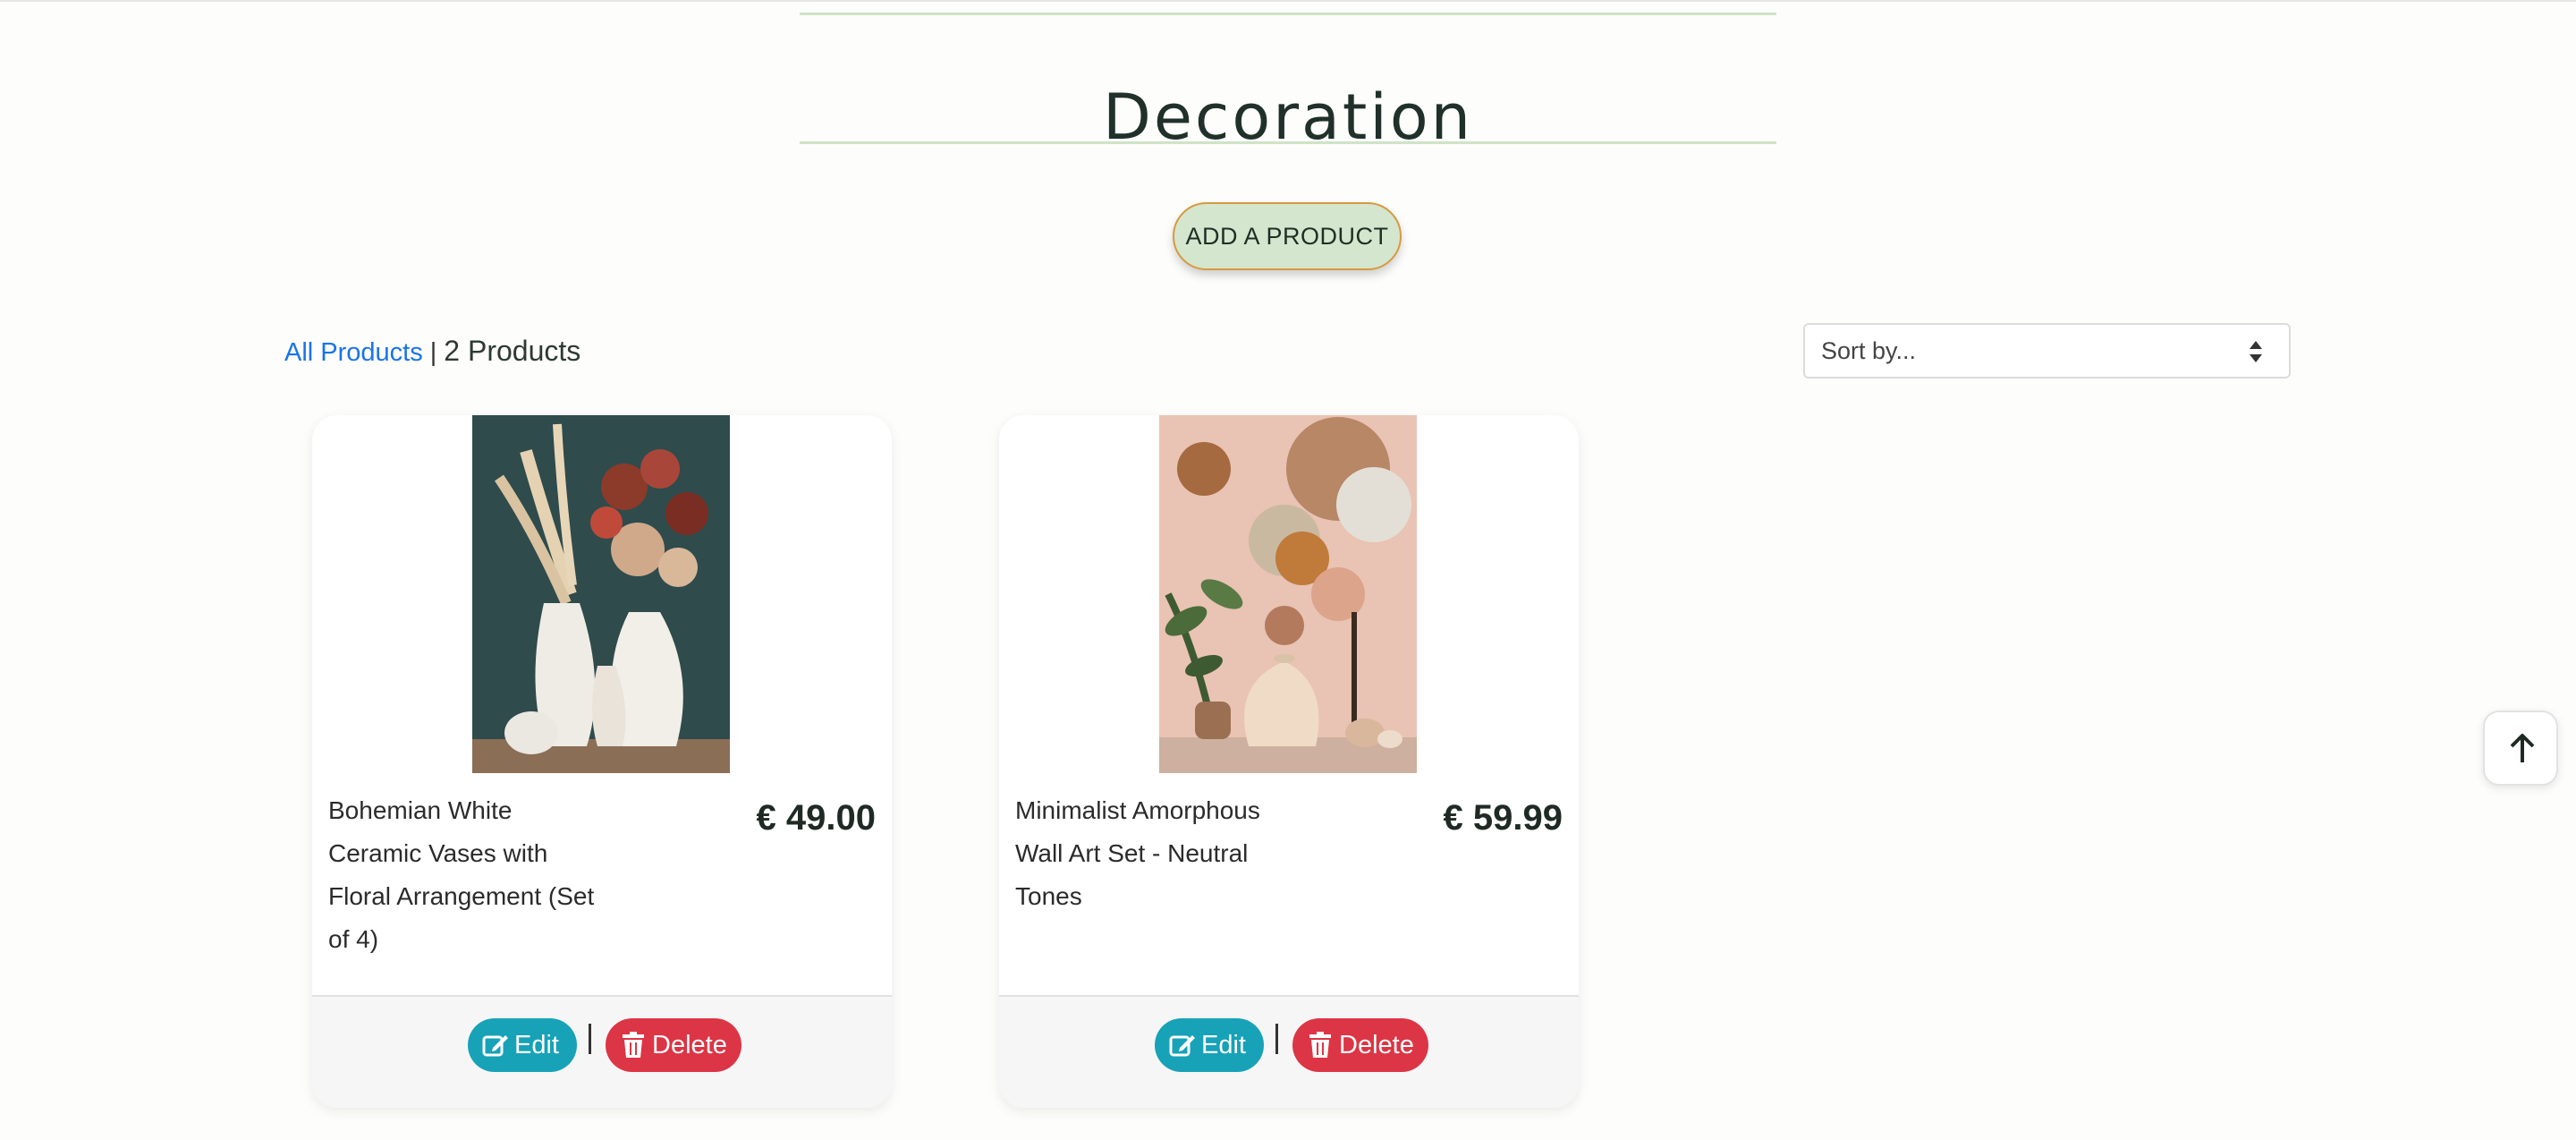 The height and width of the screenshot is (1140, 2576). I want to click on product-count: 2 Products, so click(512, 351).